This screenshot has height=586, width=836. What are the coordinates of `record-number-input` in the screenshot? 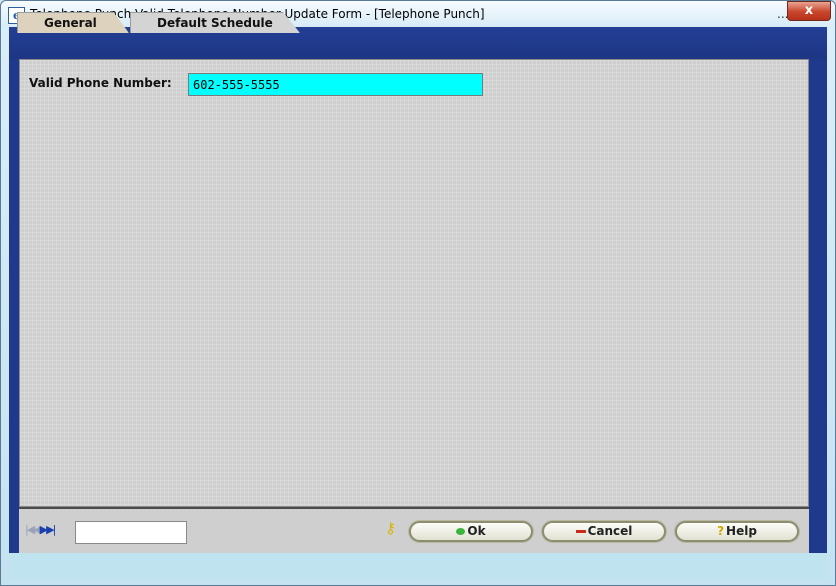 It's located at (131, 532).